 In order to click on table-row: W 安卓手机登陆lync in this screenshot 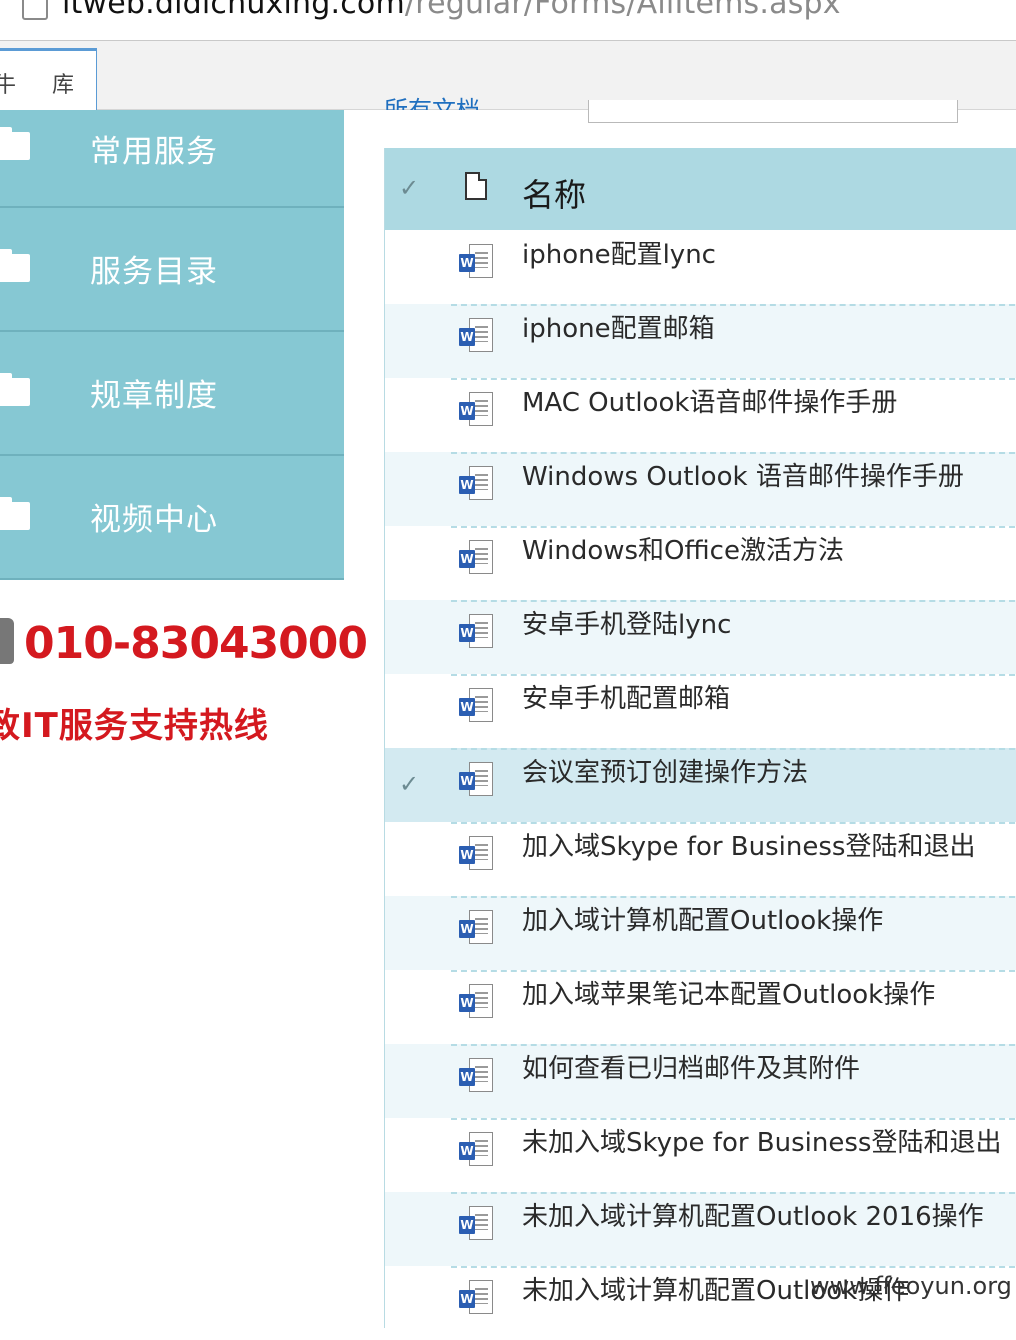, I will do `click(700, 637)`.